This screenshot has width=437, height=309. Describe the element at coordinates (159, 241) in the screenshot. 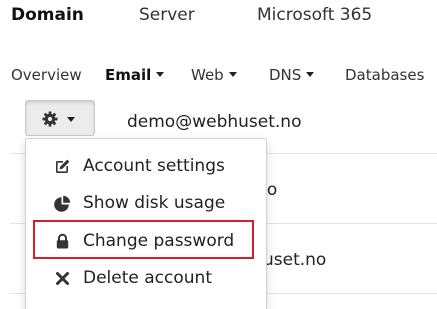

I see `menu-item-label: Change password` at that location.